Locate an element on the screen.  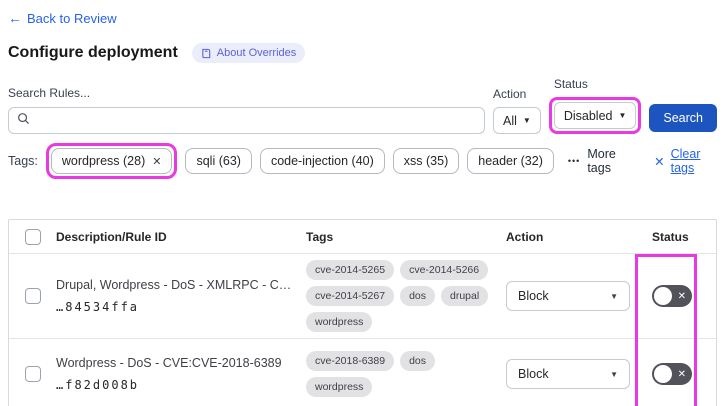
action-filter-select: All ▼ is located at coordinates (517, 120).